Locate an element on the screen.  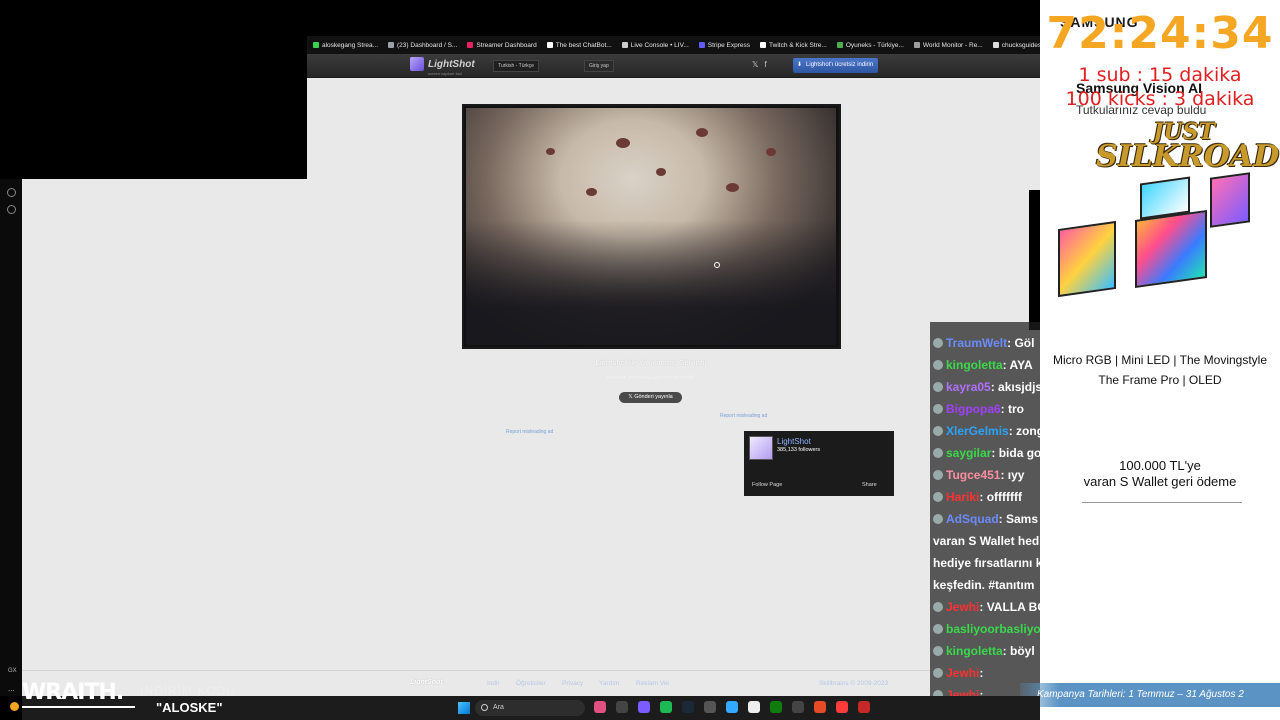
chat-username: kayra05 is located at coordinates (968, 387).